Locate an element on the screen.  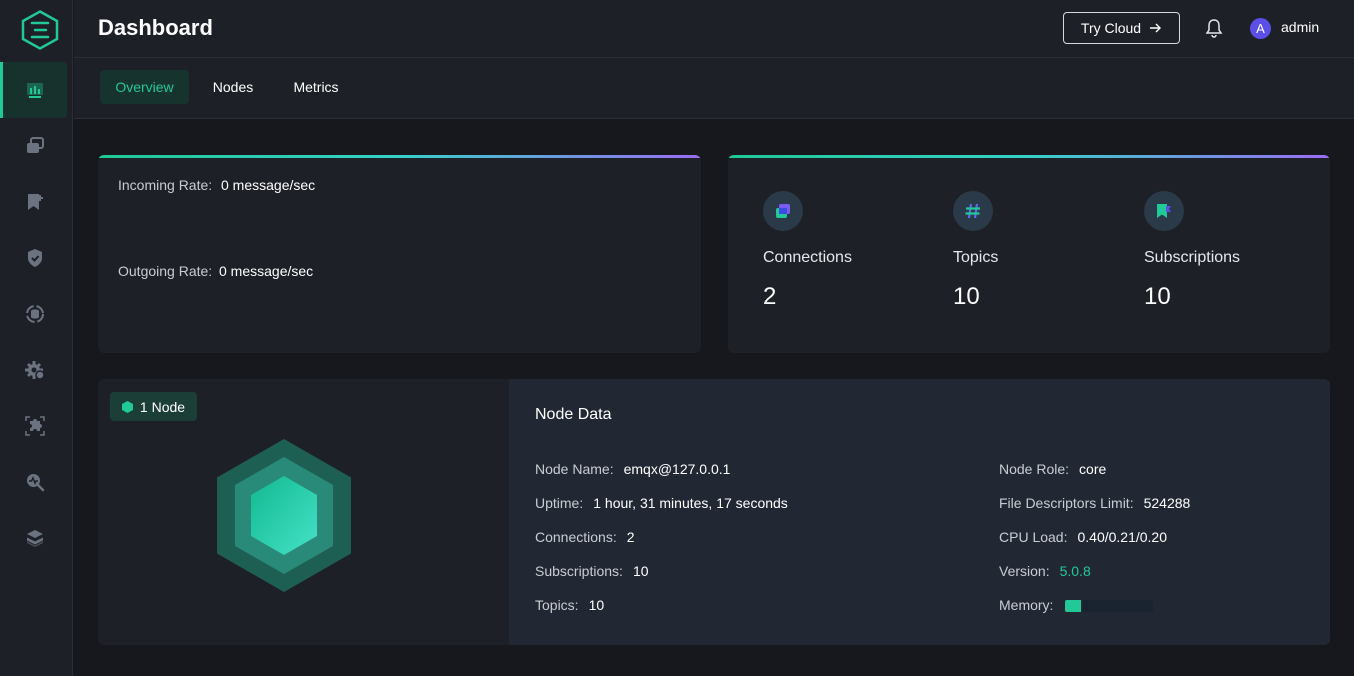
connections-row: Connections: 2 is located at coordinates (585, 537).